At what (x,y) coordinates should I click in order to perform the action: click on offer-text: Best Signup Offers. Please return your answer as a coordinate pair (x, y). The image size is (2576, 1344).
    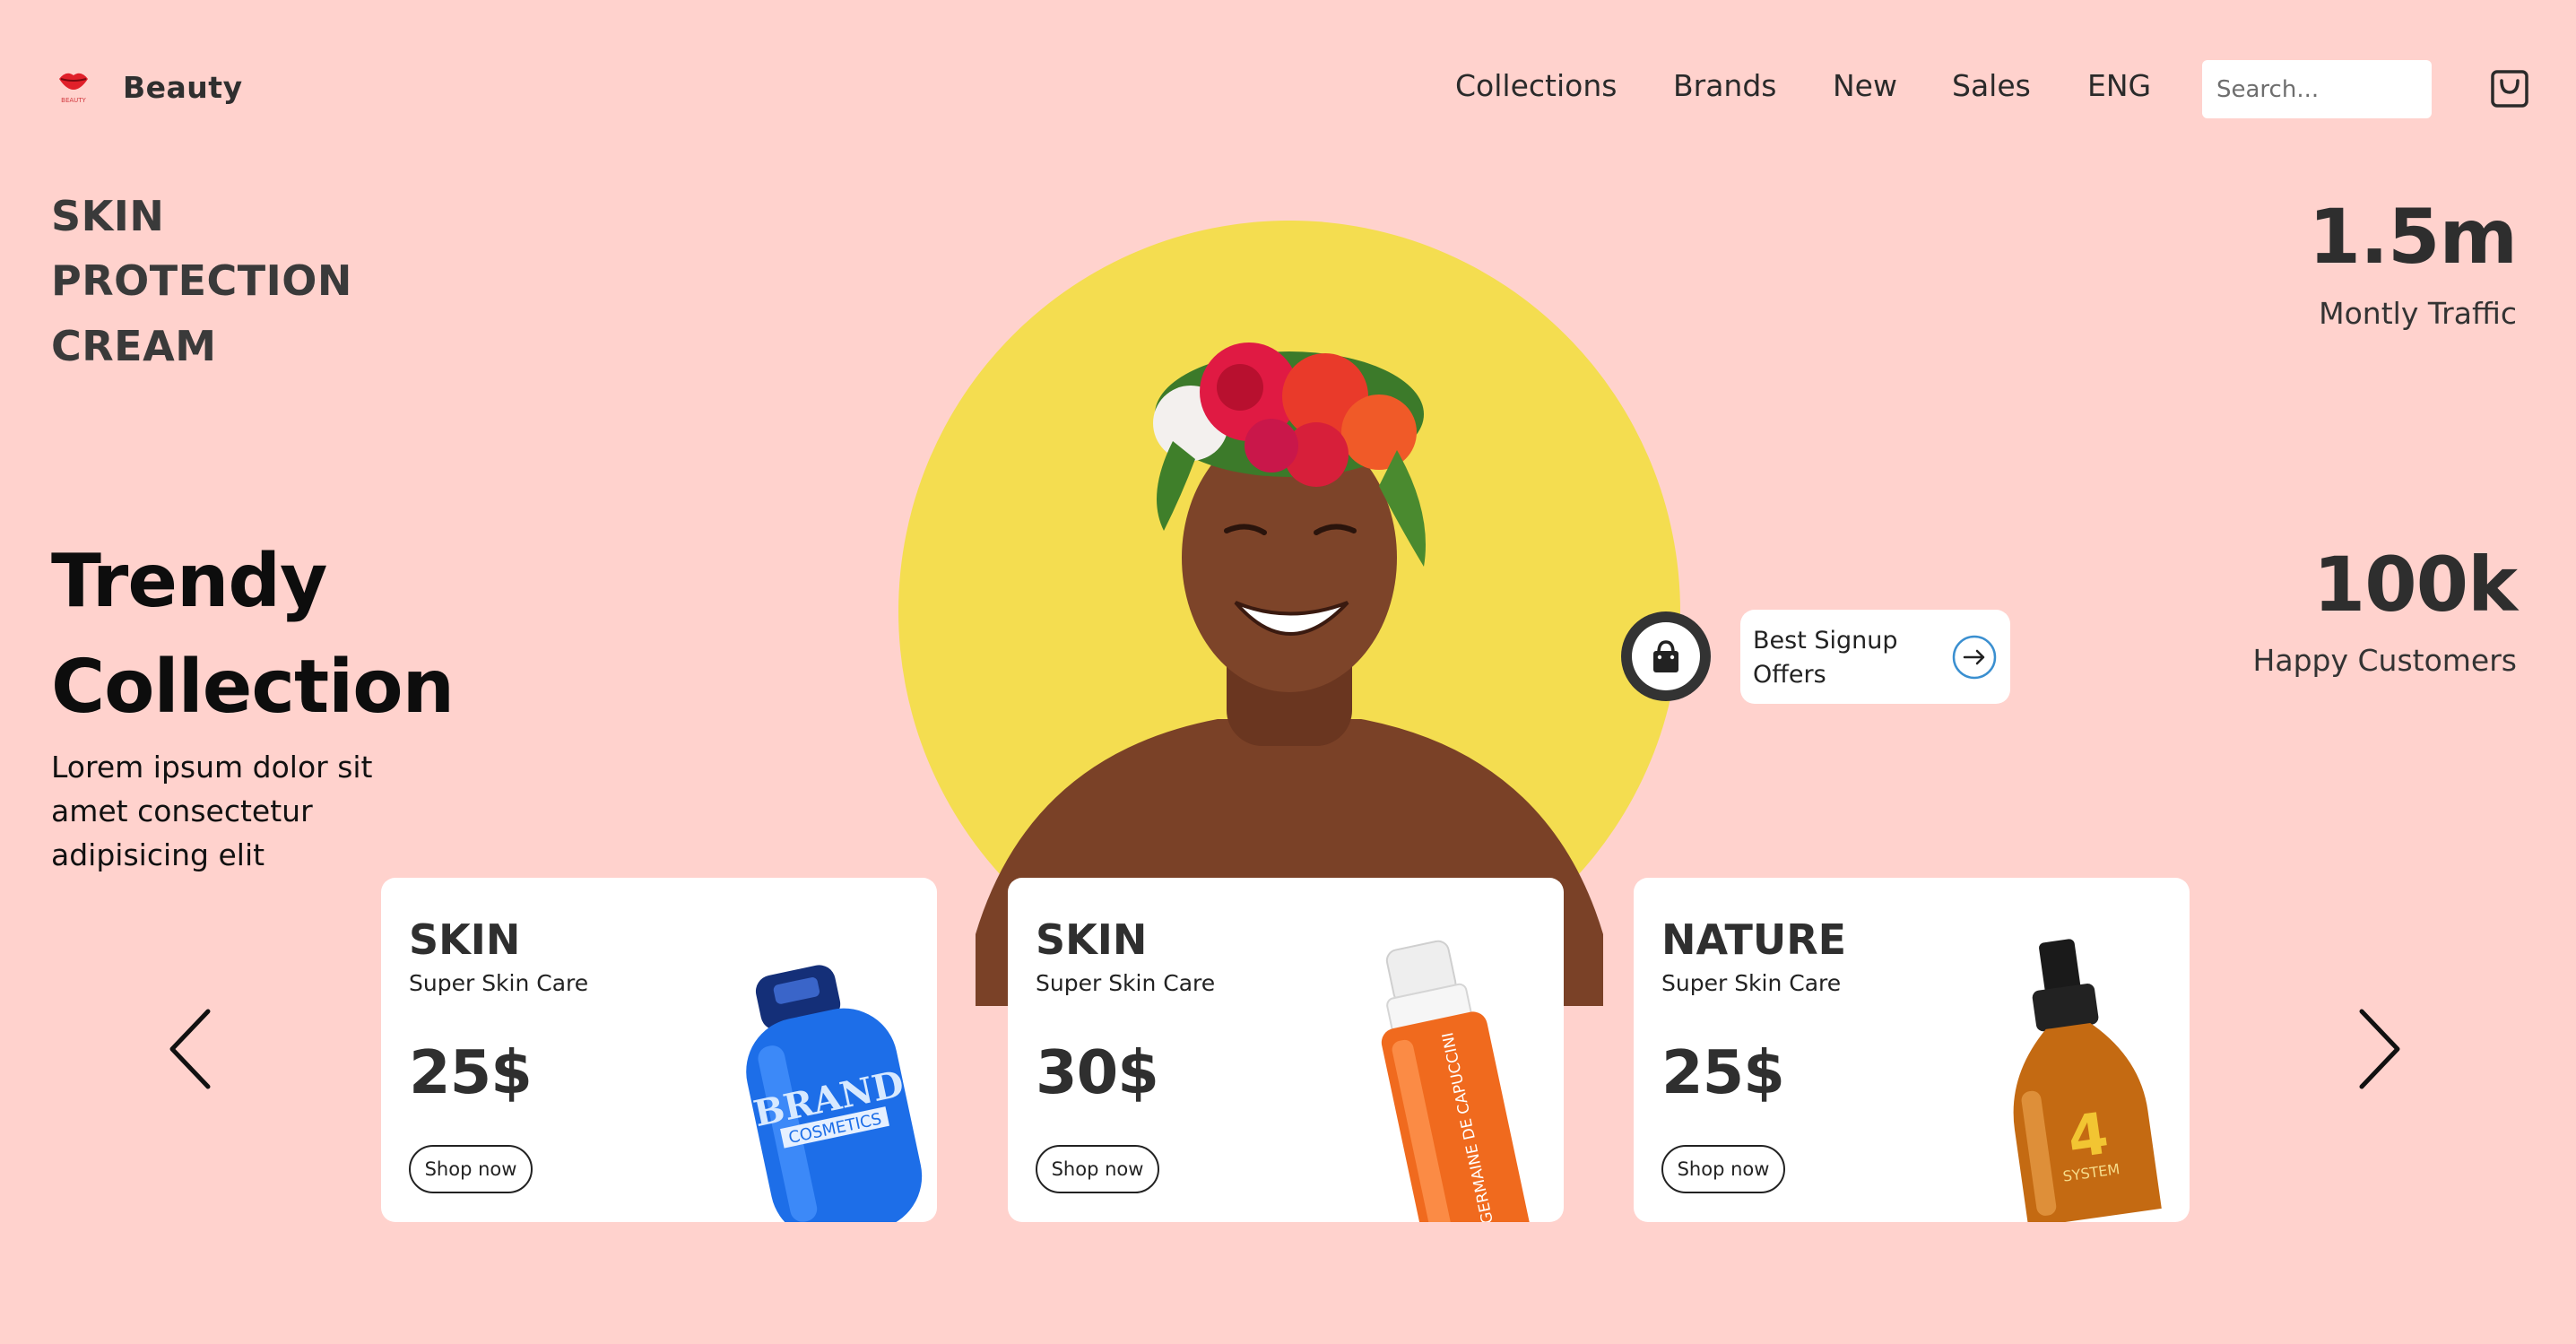
    Looking at the image, I should click on (1825, 658).